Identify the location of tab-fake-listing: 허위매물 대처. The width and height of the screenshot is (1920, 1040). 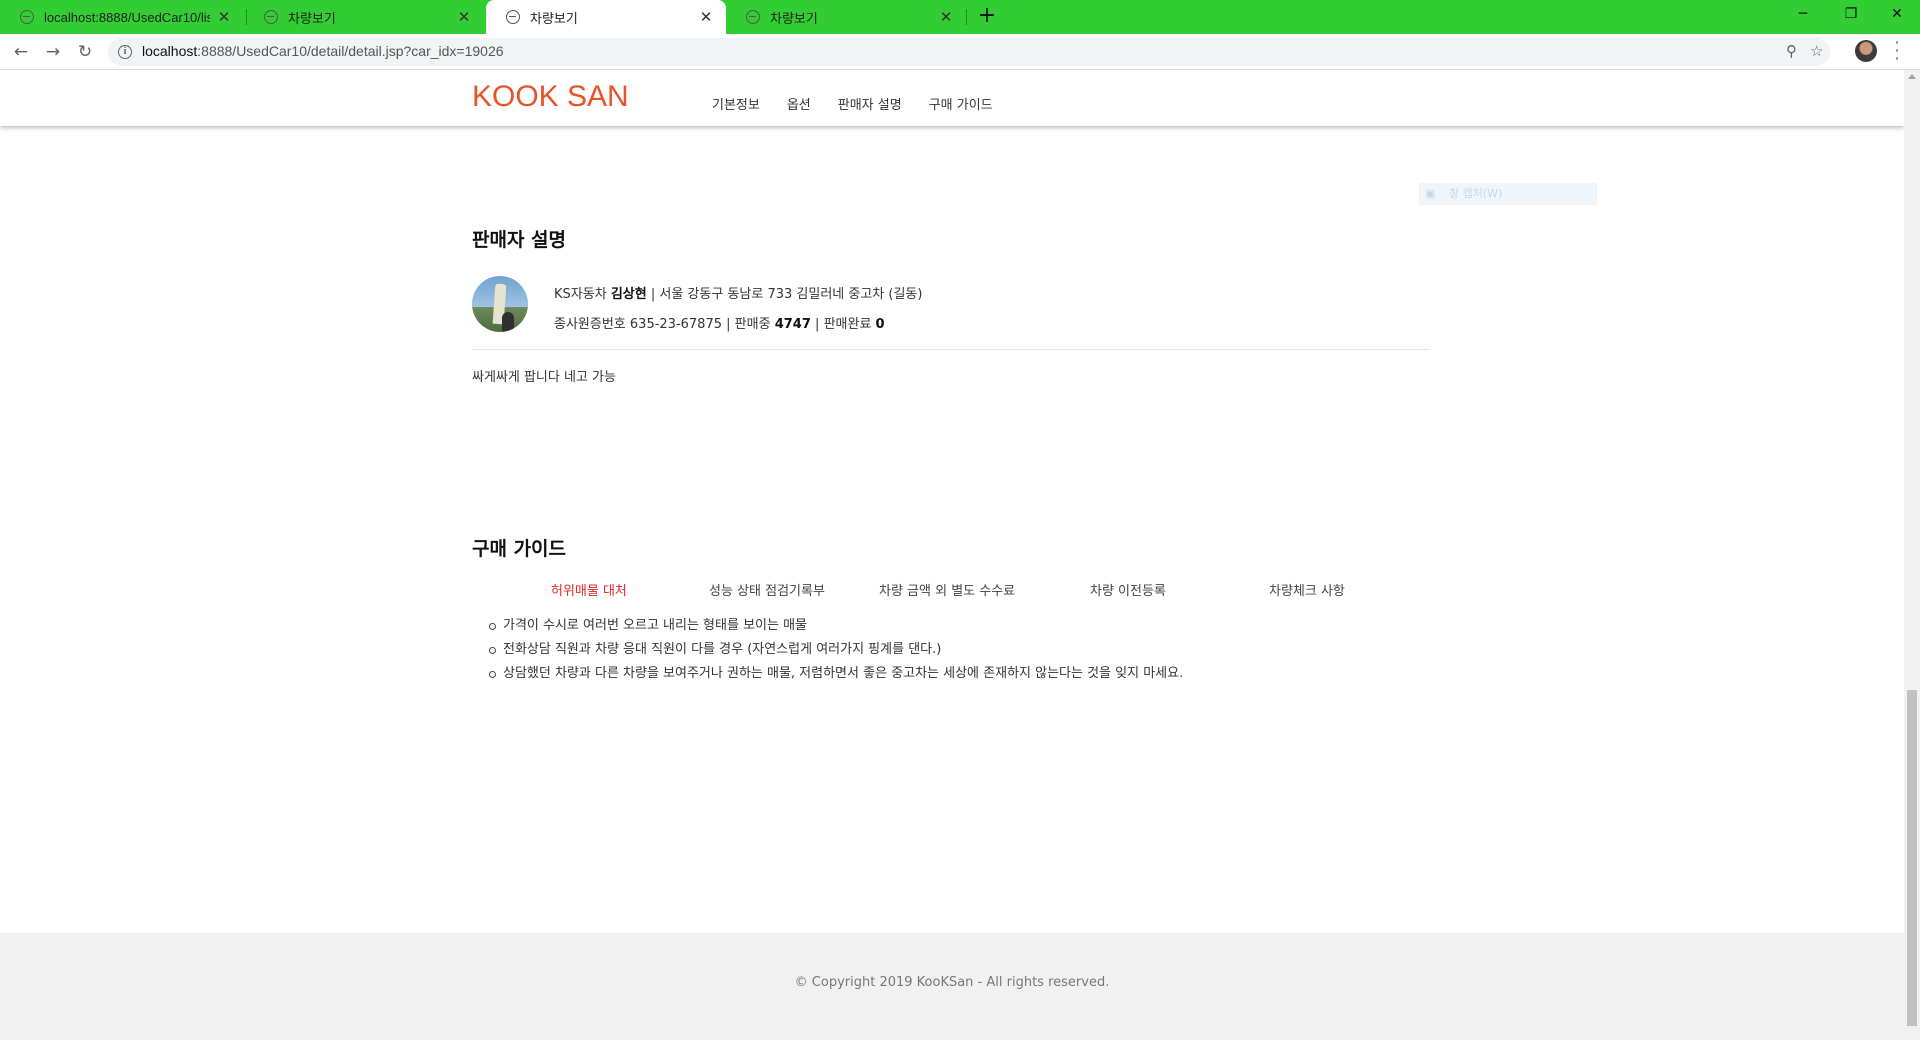
(589, 589).